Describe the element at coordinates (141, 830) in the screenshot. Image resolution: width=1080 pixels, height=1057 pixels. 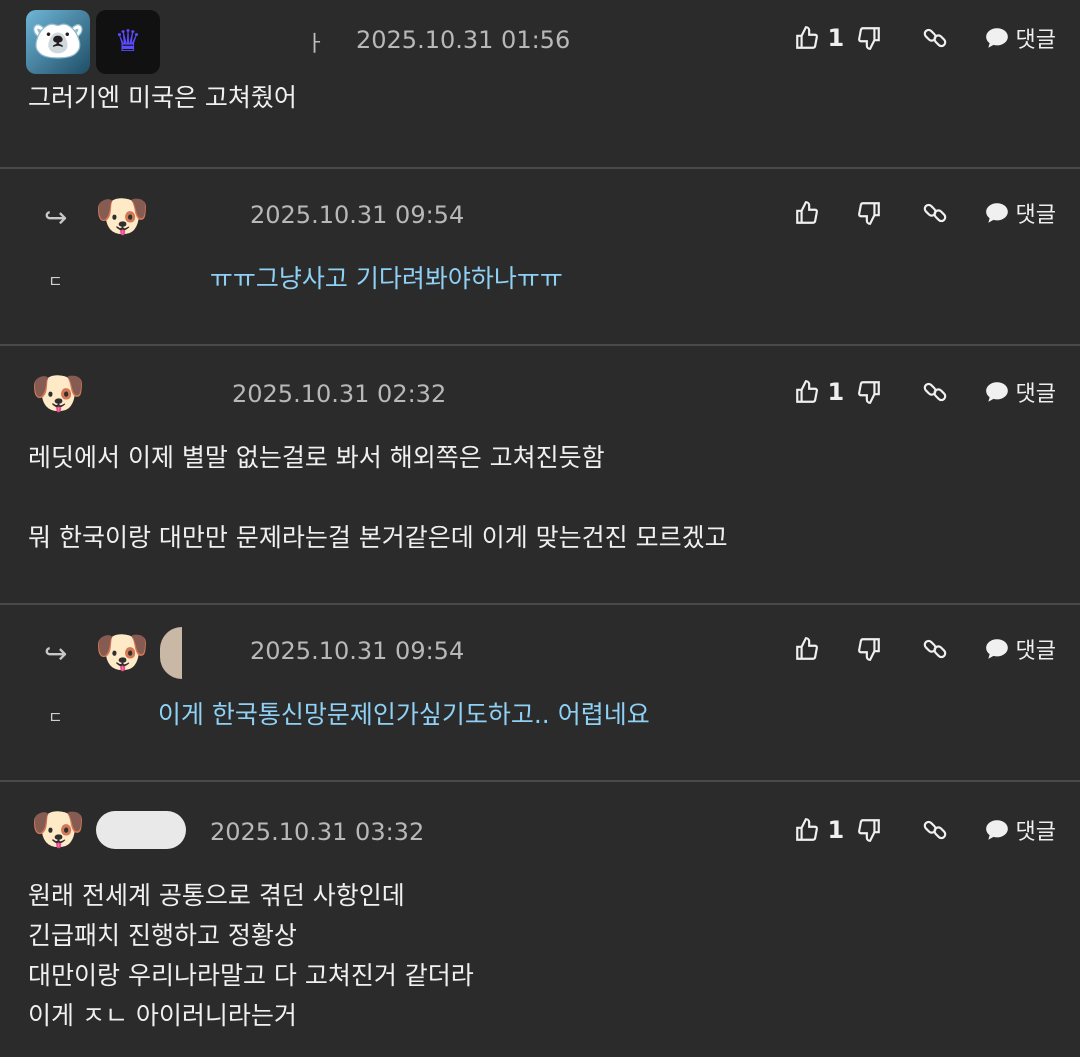
I see `nickname-badge` at that location.